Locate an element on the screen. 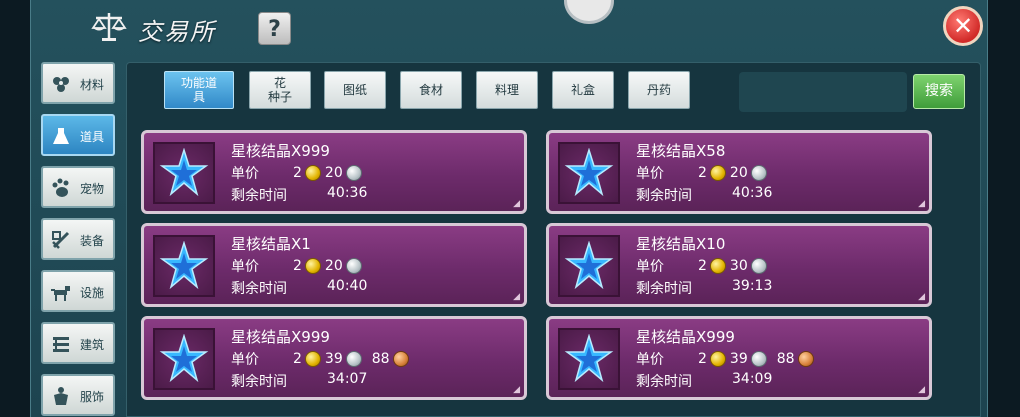  right-border is located at coordinates (1004, 208).